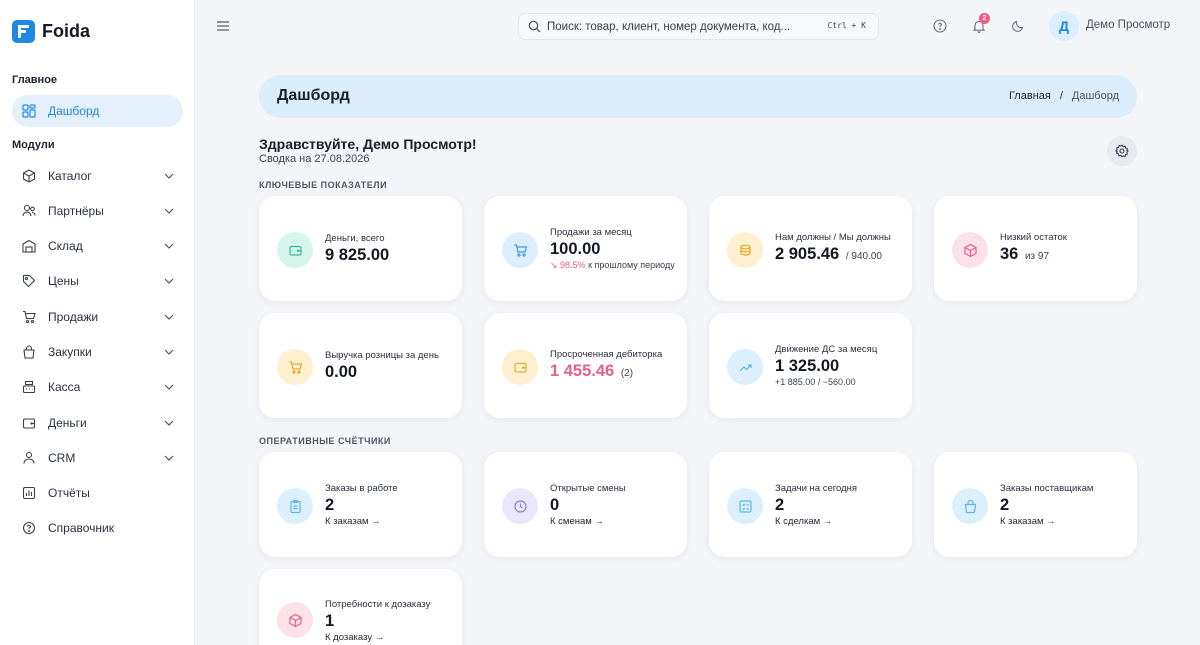 This screenshot has height=645, width=1200. I want to click on sidebar-item-label: Цены, so click(63, 281).